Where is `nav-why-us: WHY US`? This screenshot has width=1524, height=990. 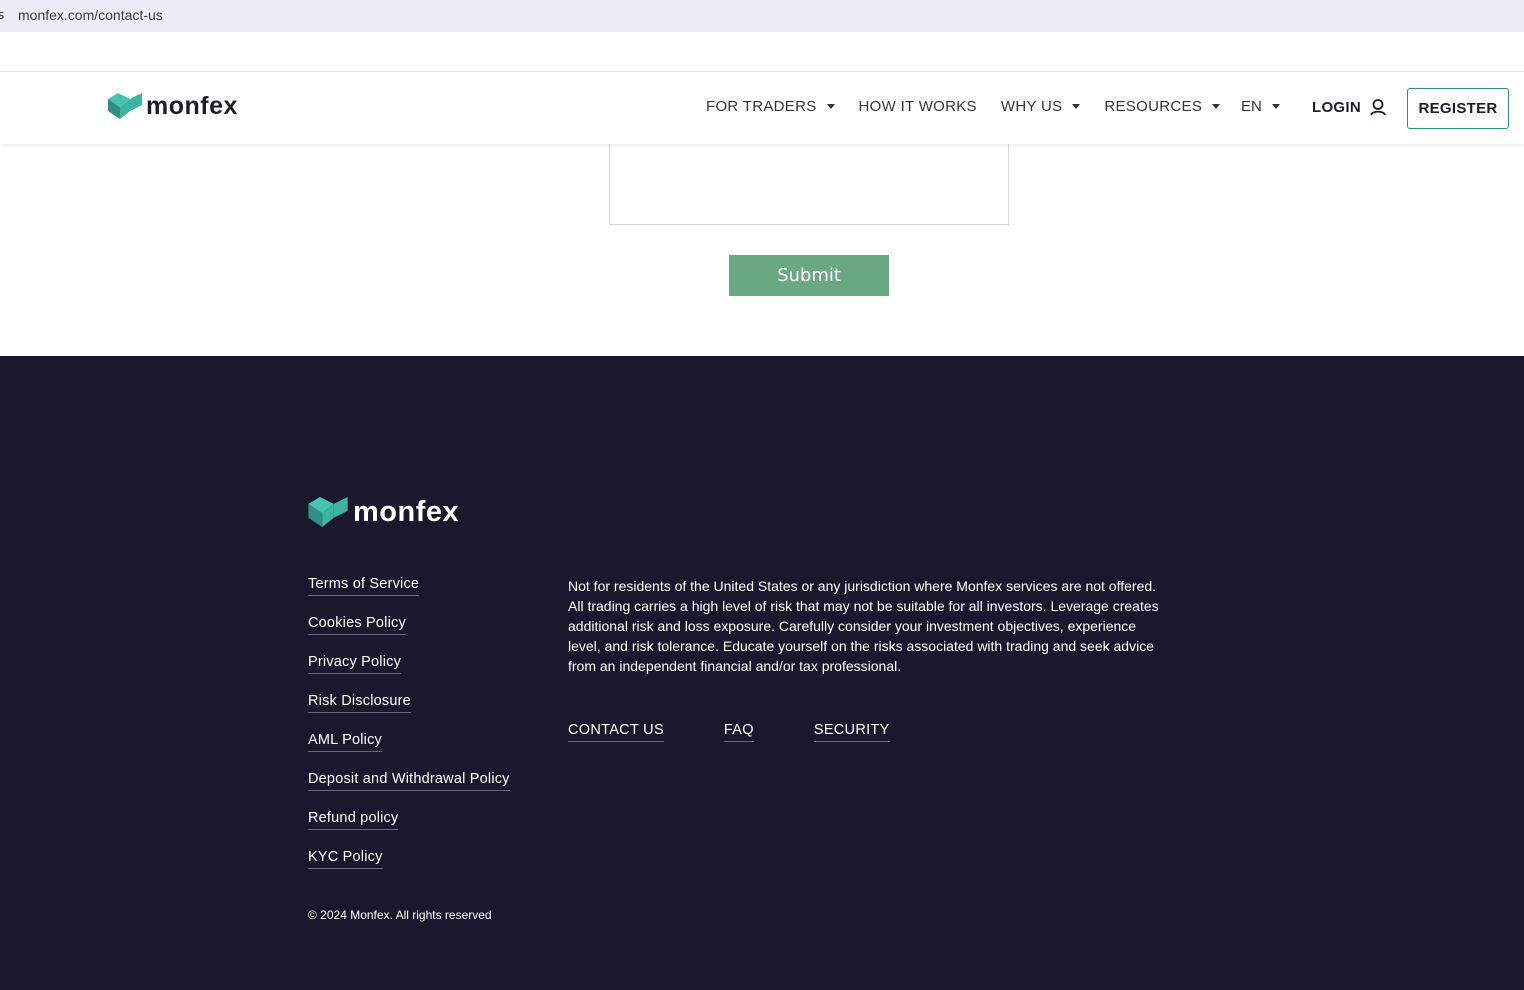
nav-why-us: WHY US is located at coordinates (1041, 106).